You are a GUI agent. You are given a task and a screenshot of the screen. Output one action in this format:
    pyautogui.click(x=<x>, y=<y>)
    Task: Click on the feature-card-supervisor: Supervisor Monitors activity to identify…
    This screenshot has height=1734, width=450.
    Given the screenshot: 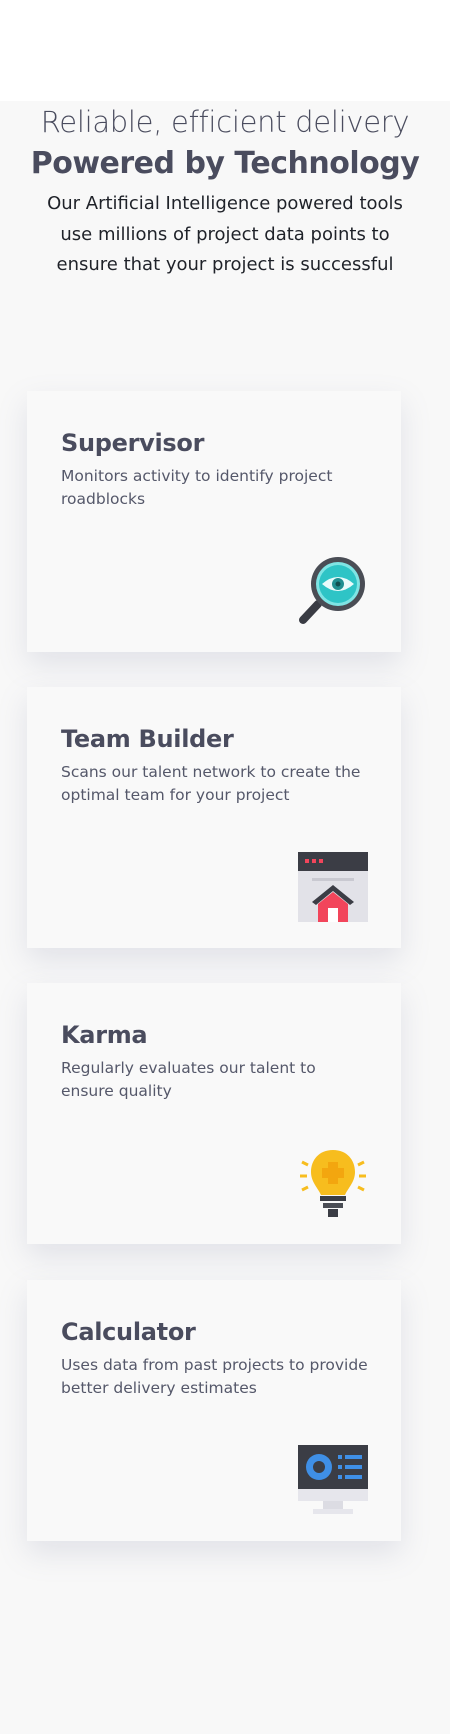 What is the action you would take?
    pyautogui.click(x=214, y=521)
    